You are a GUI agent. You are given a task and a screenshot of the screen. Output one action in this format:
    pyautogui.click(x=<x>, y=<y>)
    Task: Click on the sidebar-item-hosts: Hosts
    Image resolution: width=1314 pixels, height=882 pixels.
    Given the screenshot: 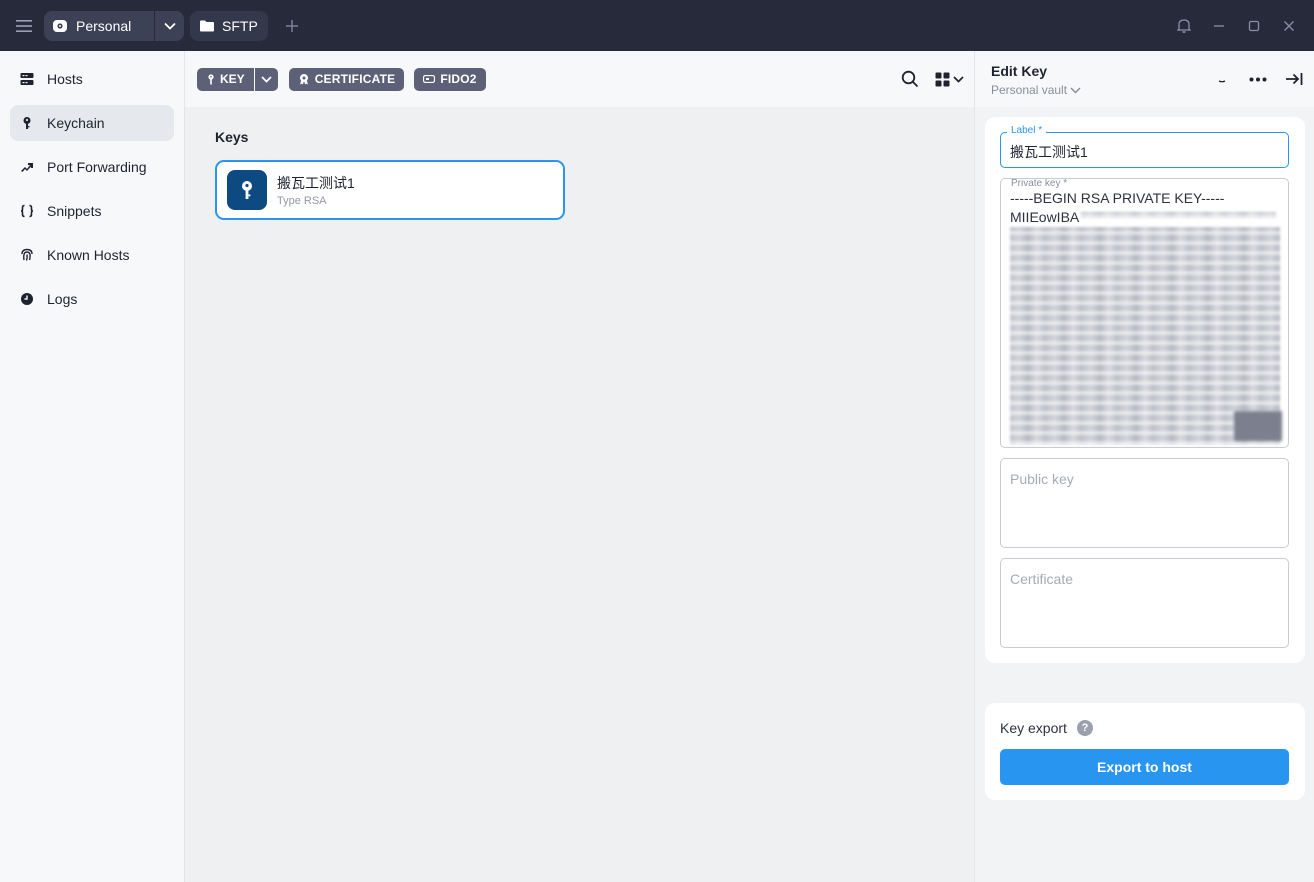 What is the action you would take?
    pyautogui.click(x=92, y=79)
    